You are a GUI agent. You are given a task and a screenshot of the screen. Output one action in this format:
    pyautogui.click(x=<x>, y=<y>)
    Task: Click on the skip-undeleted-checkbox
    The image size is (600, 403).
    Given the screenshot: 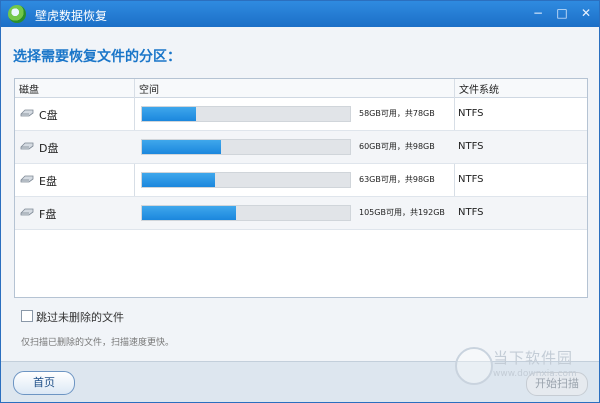 What is the action you would take?
    pyautogui.click(x=27, y=316)
    